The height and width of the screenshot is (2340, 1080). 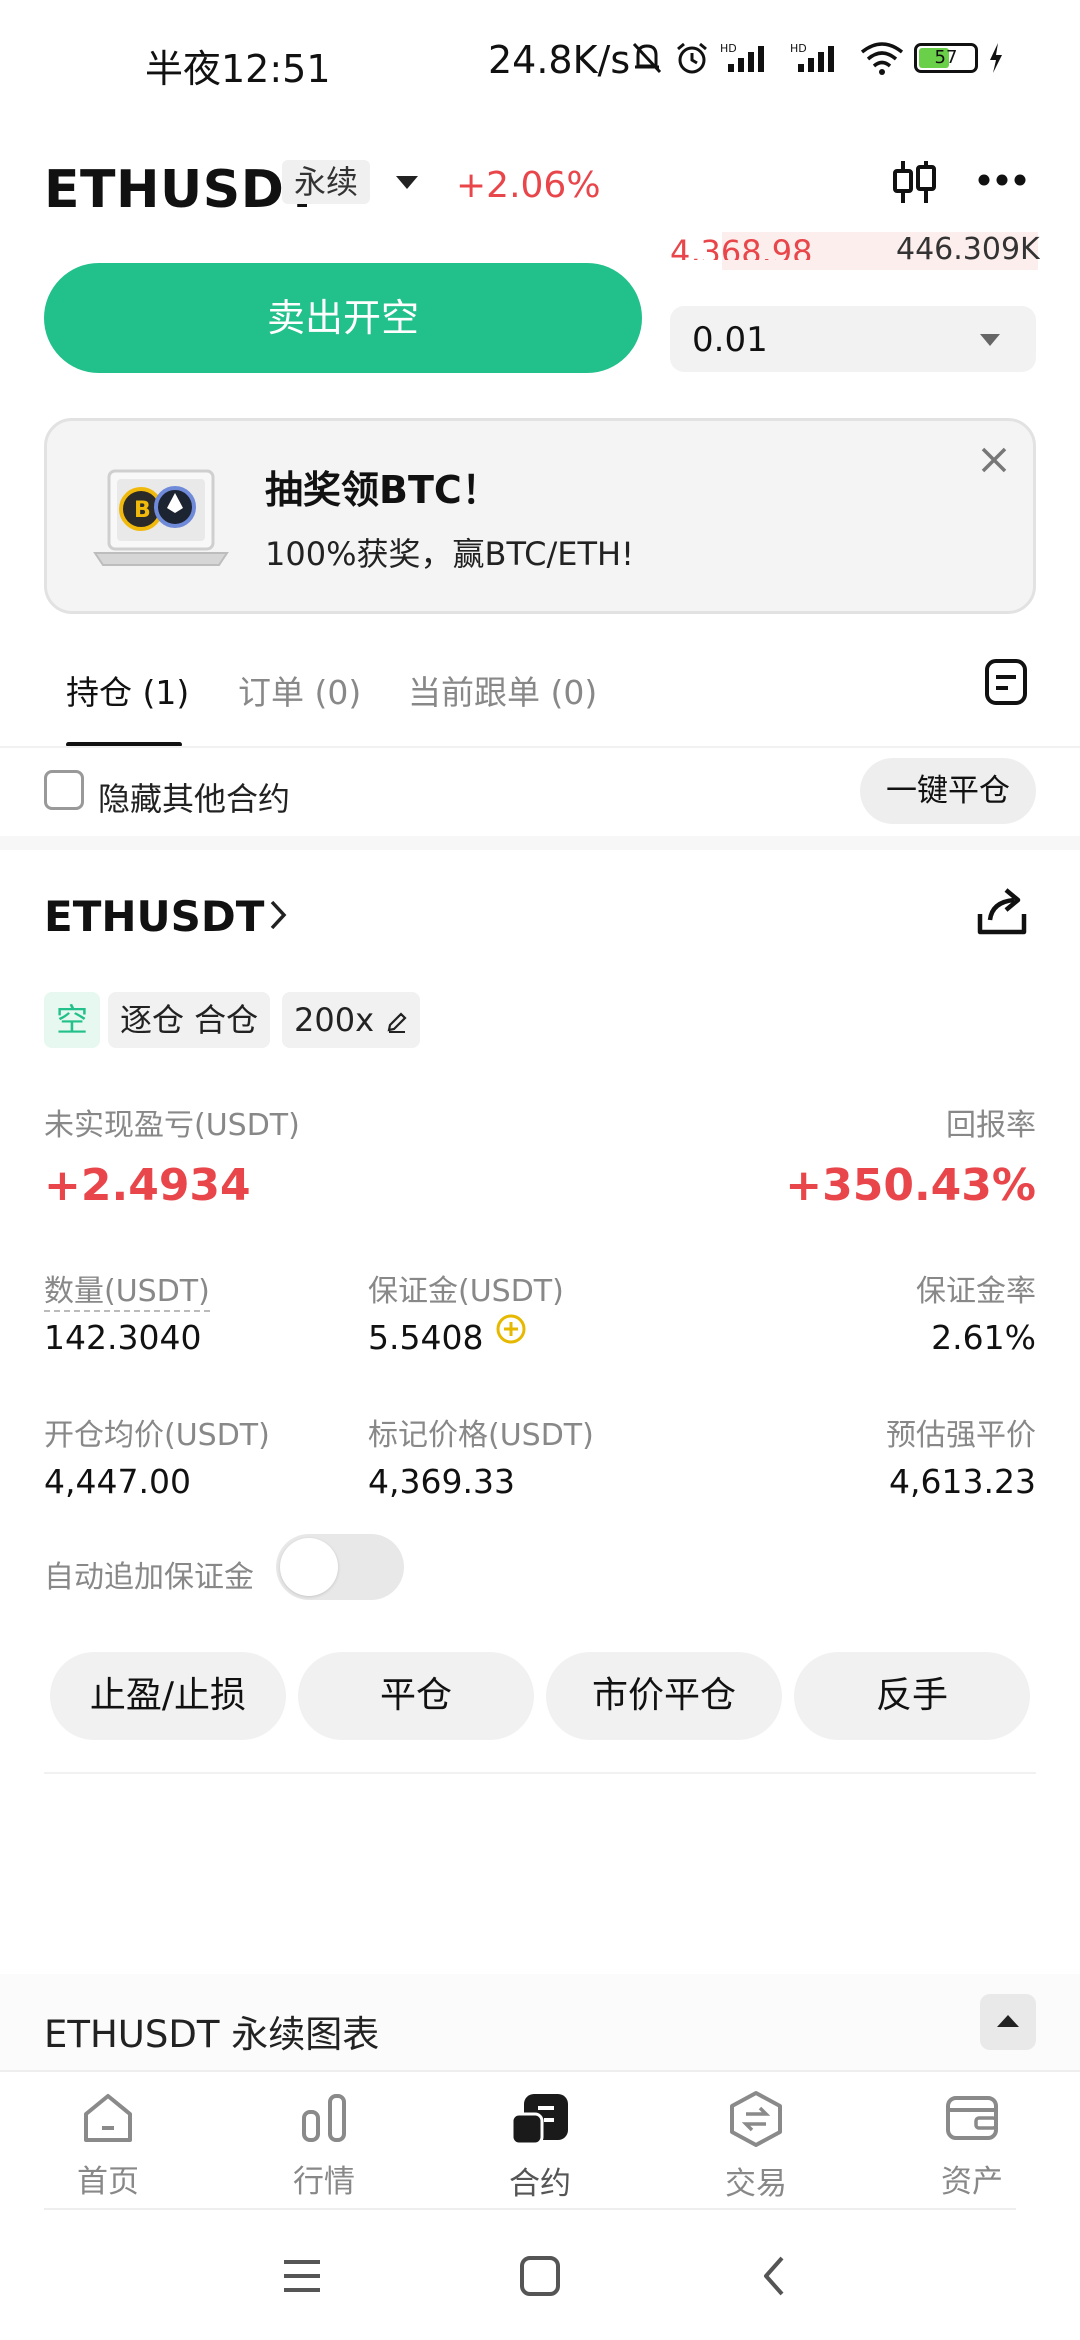 I want to click on bottom-navigation: 首页 行情 合约 交易 资产, so click(x=540, y=2140).